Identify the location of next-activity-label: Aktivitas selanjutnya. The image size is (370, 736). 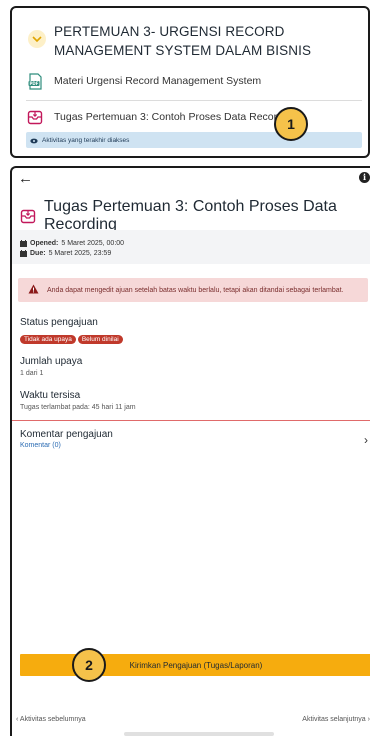
(334, 719).